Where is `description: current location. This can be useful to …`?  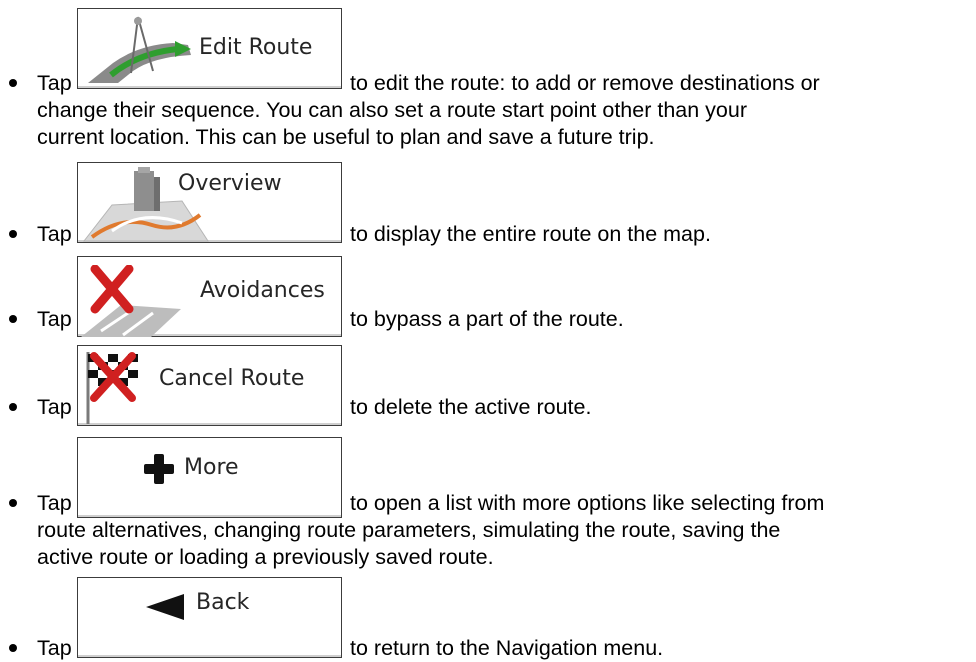 description: current location. This can be useful to … is located at coordinates (346, 137).